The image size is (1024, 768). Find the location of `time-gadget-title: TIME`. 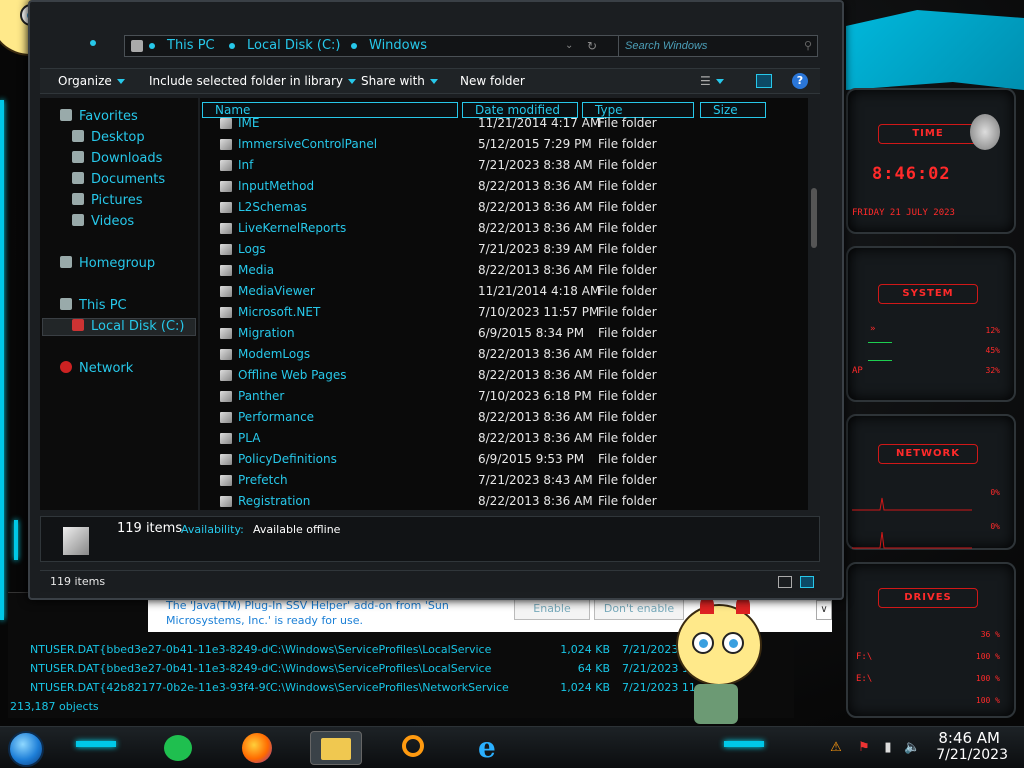

time-gadget-title: TIME is located at coordinates (928, 134).